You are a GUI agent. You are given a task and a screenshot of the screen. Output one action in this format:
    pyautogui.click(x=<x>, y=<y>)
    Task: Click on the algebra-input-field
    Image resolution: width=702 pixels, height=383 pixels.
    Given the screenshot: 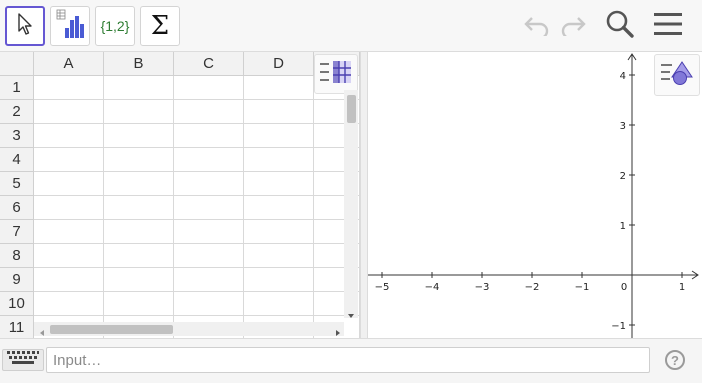 What is the action you would take?
    pyautogui.click(x=348, y=360)
    